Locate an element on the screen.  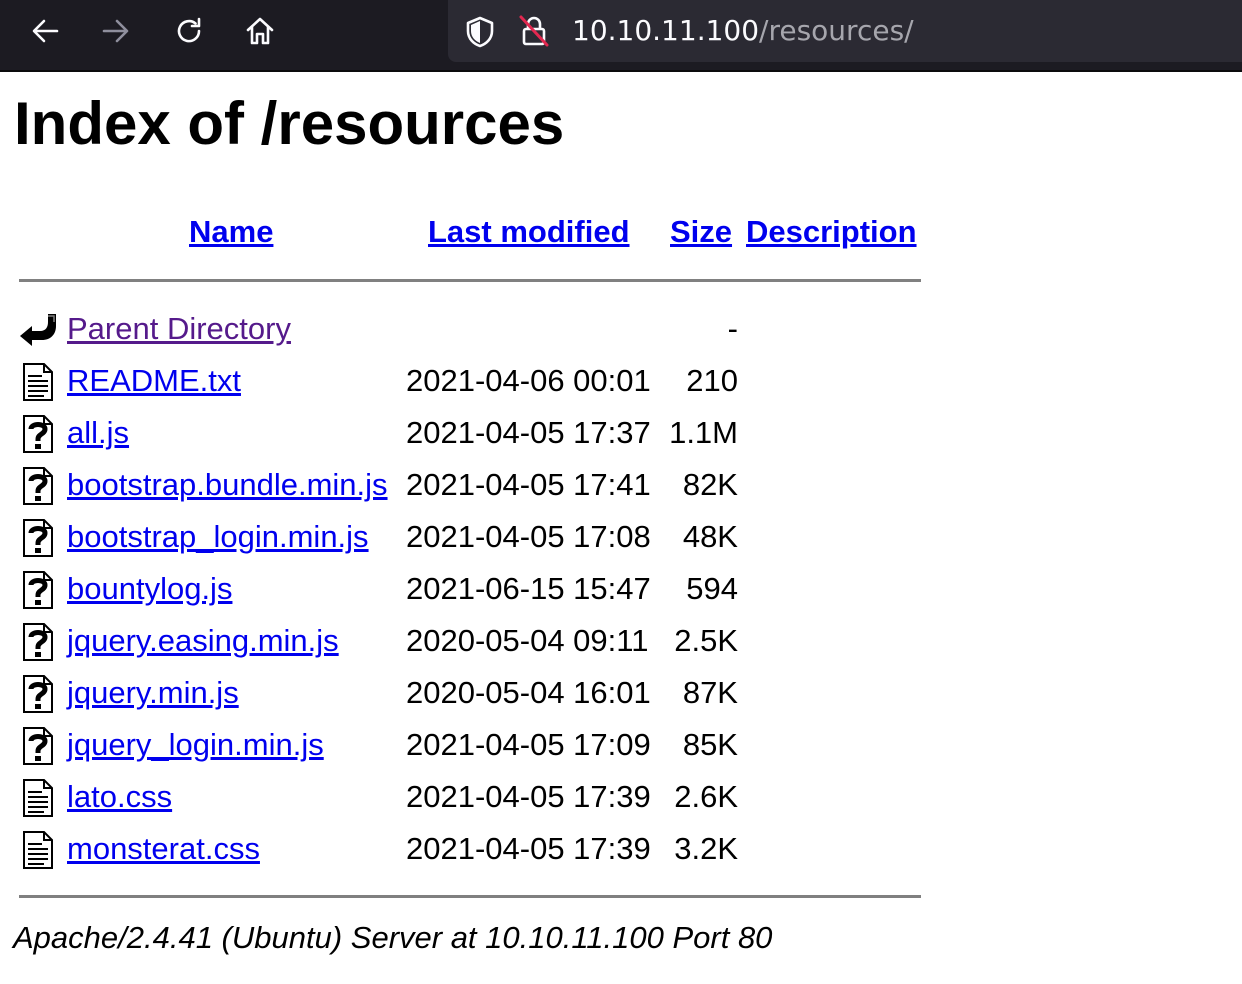
file-link: bootstrap.bundle.min.js is located at coordinates (227, 485).